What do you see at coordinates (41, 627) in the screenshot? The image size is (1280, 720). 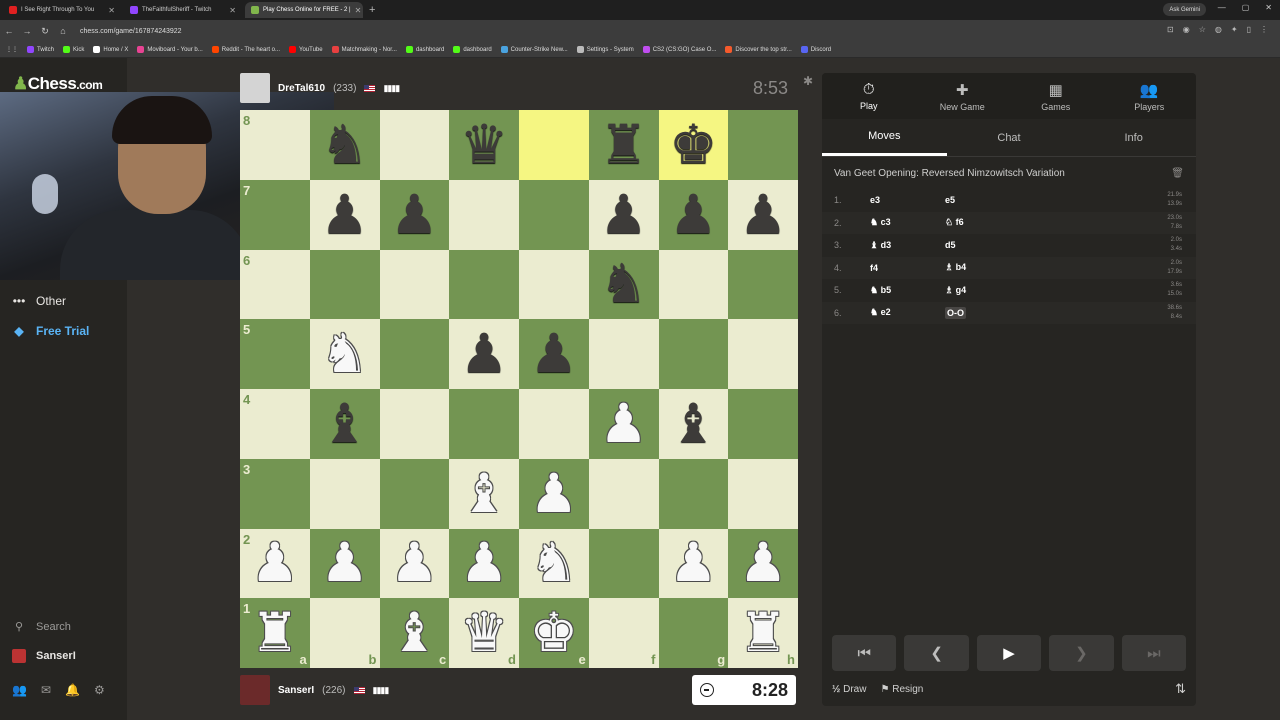 I see `sidebar-search: ⚲ Search` at bounding box center [41, 627].